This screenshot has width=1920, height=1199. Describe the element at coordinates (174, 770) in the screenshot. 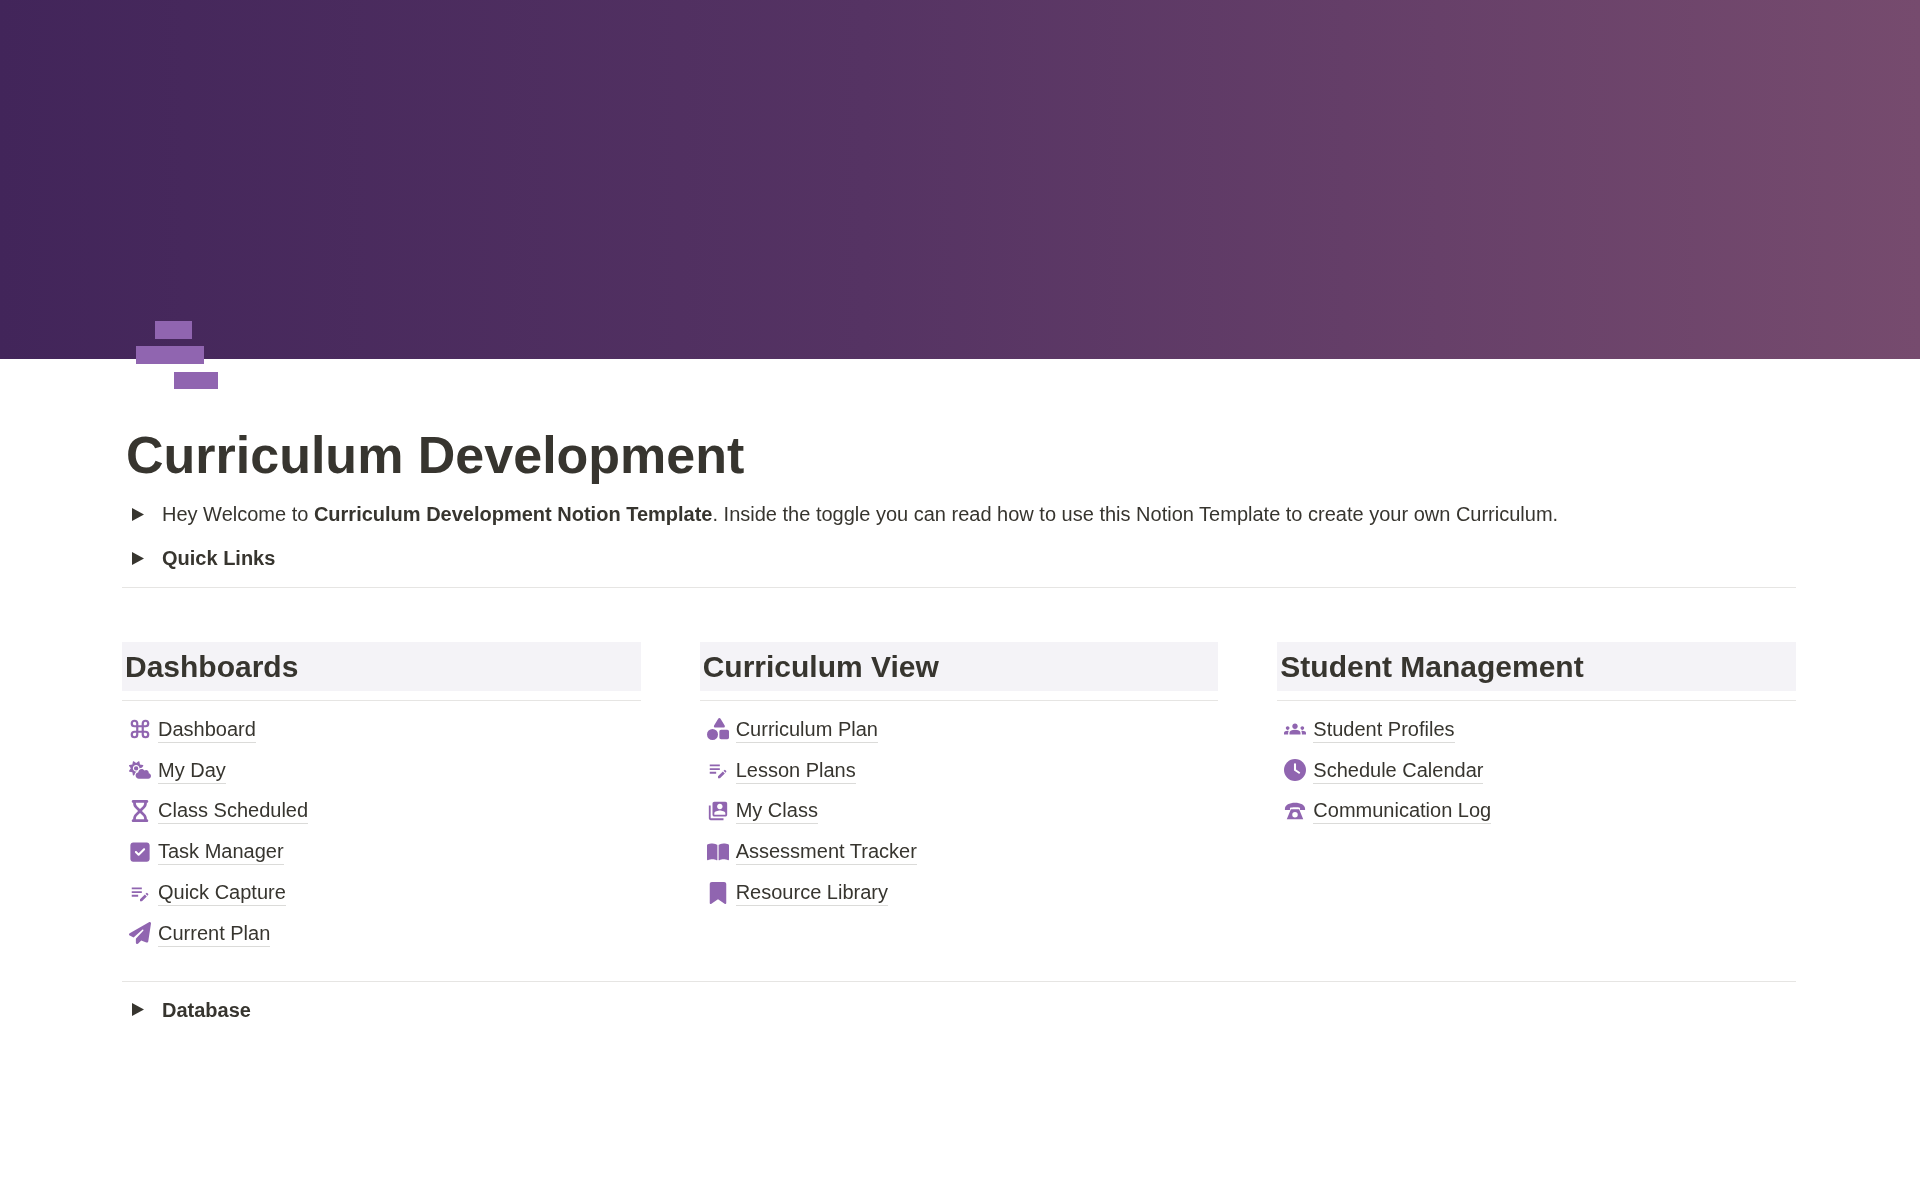

I see `page-link: My Day` at that location.